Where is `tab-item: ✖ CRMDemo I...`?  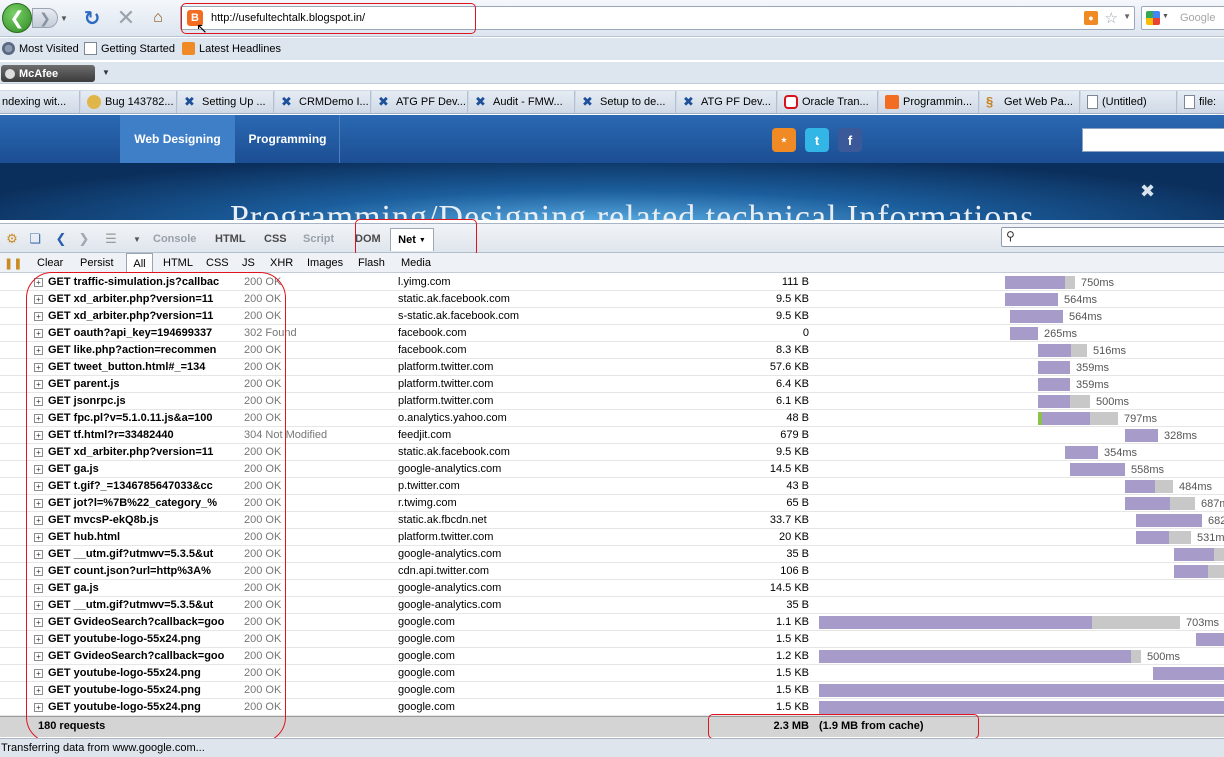 tab-item: ✖ CRMDemo I... is located at coordinates (323, 102).